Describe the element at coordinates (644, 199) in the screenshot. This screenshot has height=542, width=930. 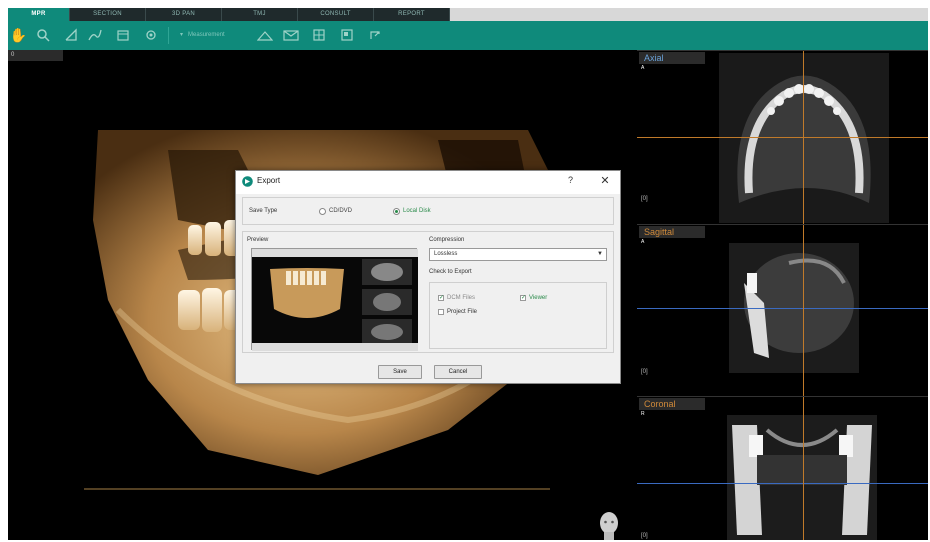
I see `axial-tag: [0]` at that location.